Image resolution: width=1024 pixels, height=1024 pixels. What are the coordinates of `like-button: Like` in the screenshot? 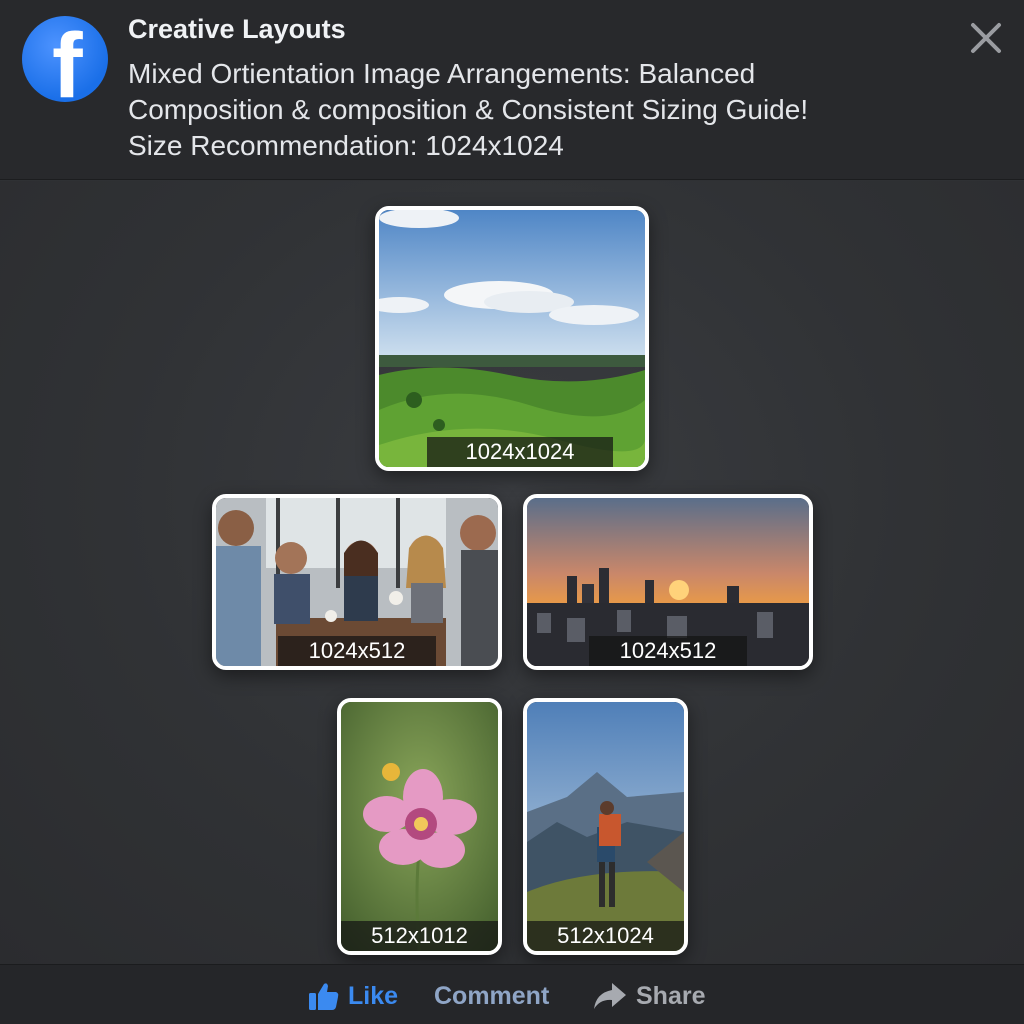 It's located at (353, 996).